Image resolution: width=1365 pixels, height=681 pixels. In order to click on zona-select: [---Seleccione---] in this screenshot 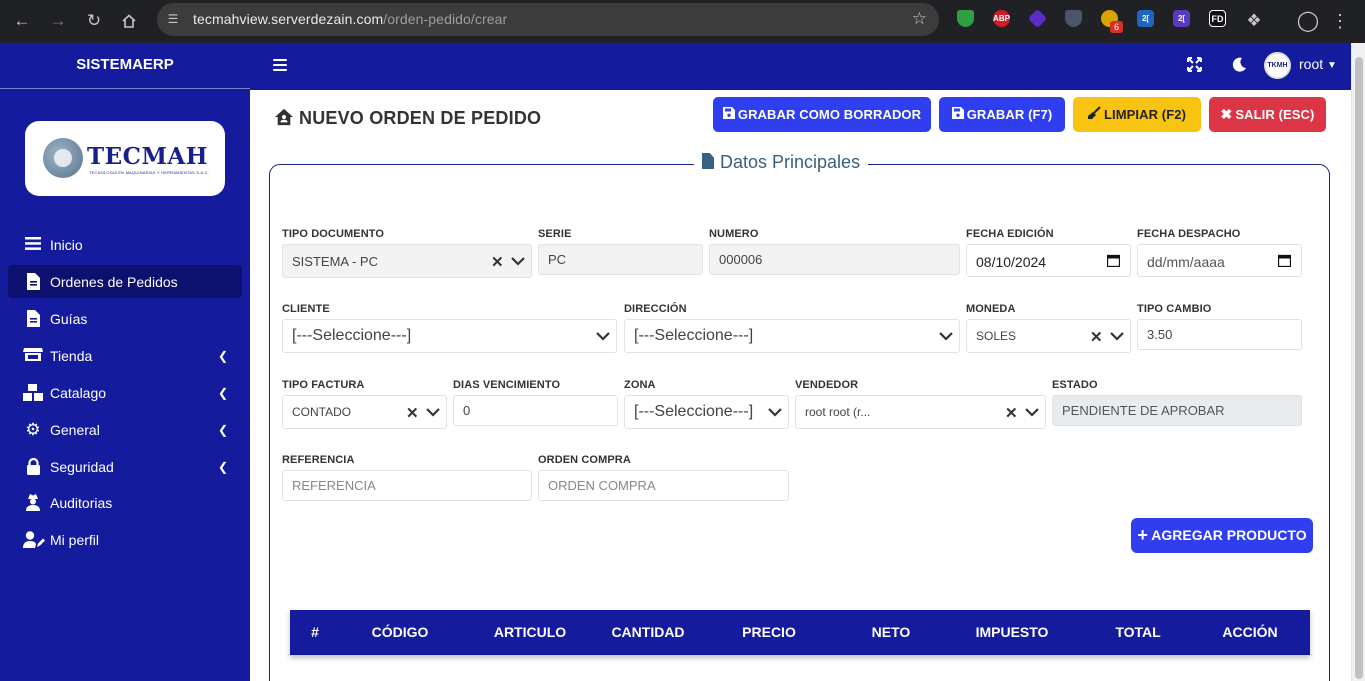, I will do `click(706, 412)`.